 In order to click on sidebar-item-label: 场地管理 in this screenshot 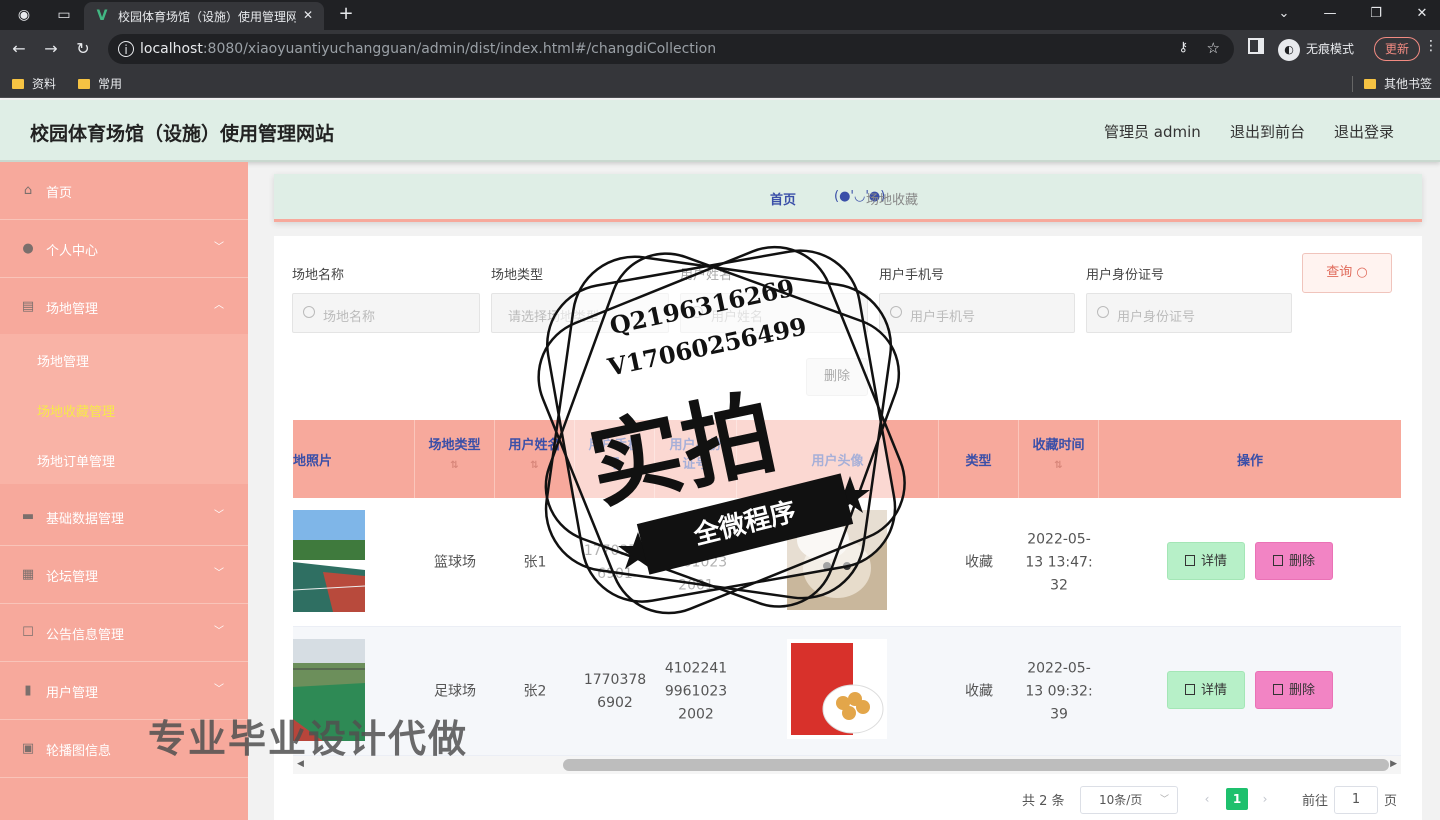, I will do `click(72, 309)`.